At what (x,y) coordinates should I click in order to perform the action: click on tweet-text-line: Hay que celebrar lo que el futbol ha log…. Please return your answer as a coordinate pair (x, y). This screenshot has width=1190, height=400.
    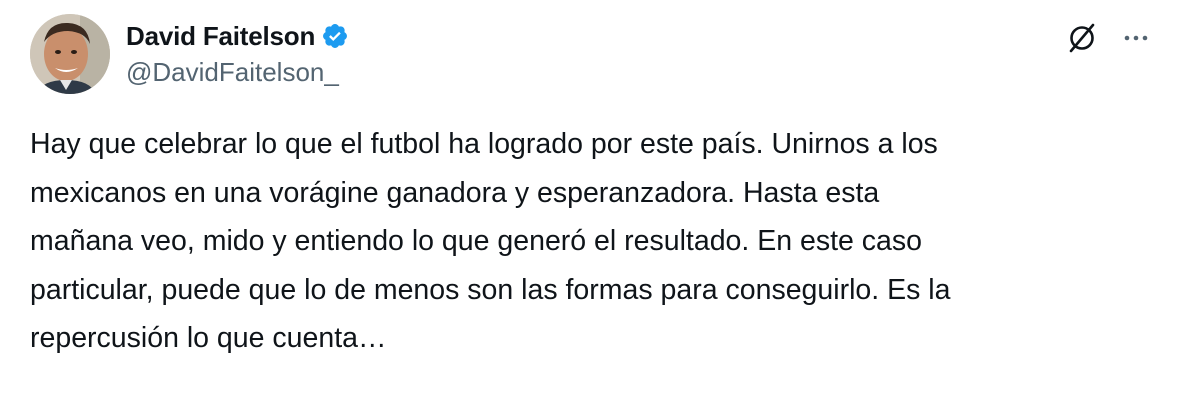
    Looking at the image, I should click on (484, 144).